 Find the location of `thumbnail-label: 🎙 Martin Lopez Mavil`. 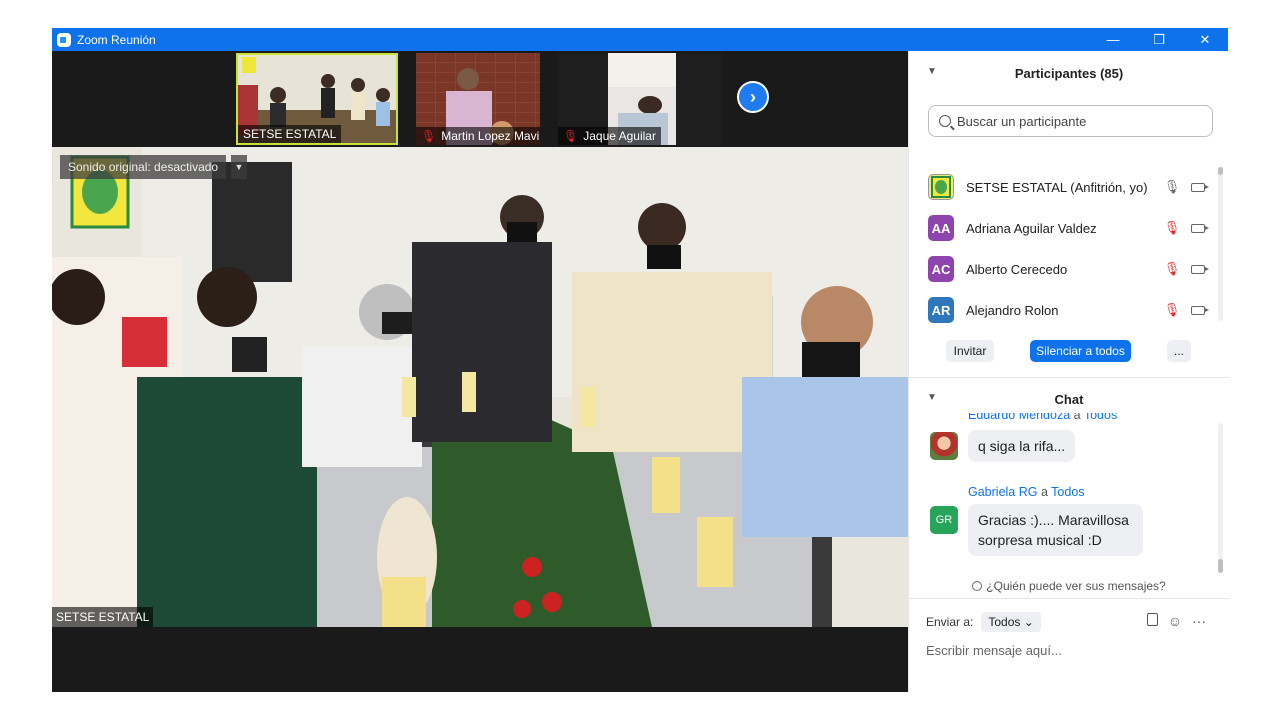

thumbnail-label: 🎙 Martin Lopez Mavil is located at coordinates (478, 136).